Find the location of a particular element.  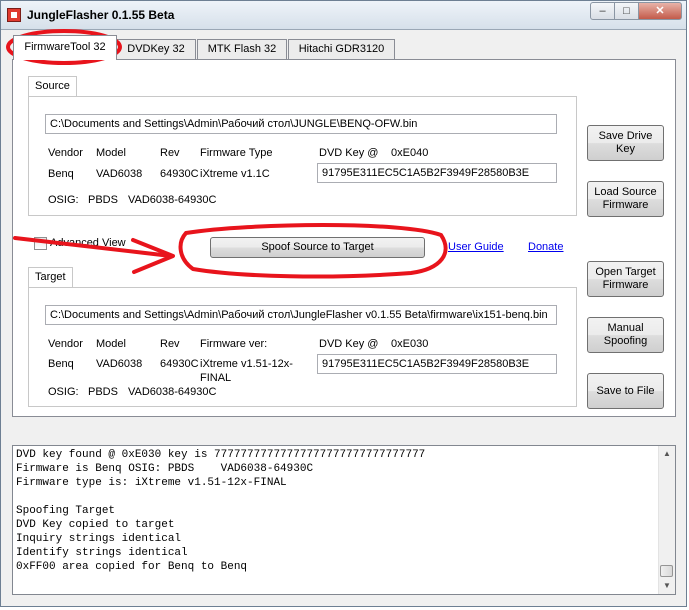

target-dvdkey-address: 0xE030 is located at coordinates (410, 344).